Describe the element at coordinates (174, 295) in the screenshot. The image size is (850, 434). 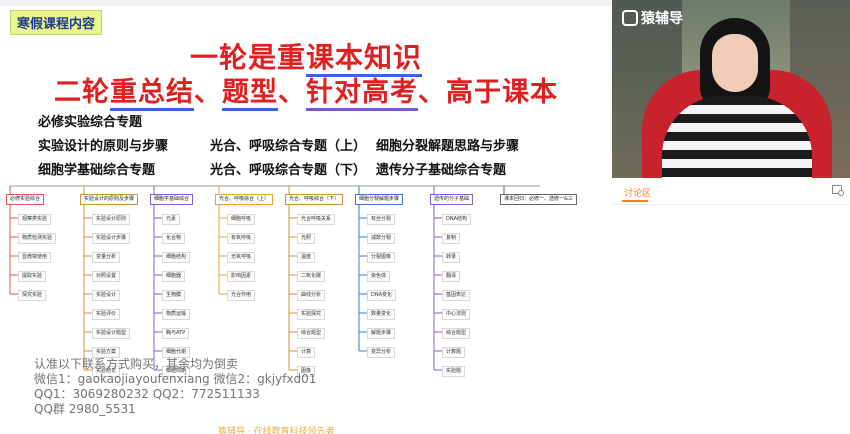
I see `mind-map-node: 生物膜` at that location.